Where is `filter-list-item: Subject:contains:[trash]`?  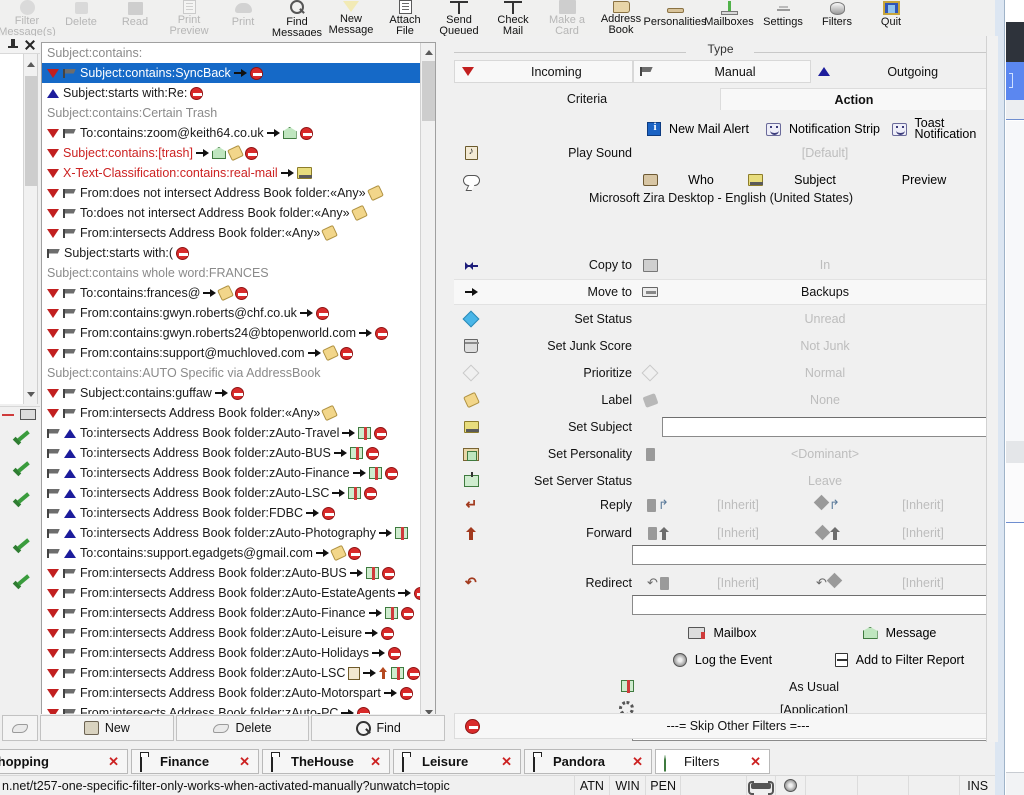
filter-list-item: Subject:contains:[trash] is located at coordinates (238, 153).